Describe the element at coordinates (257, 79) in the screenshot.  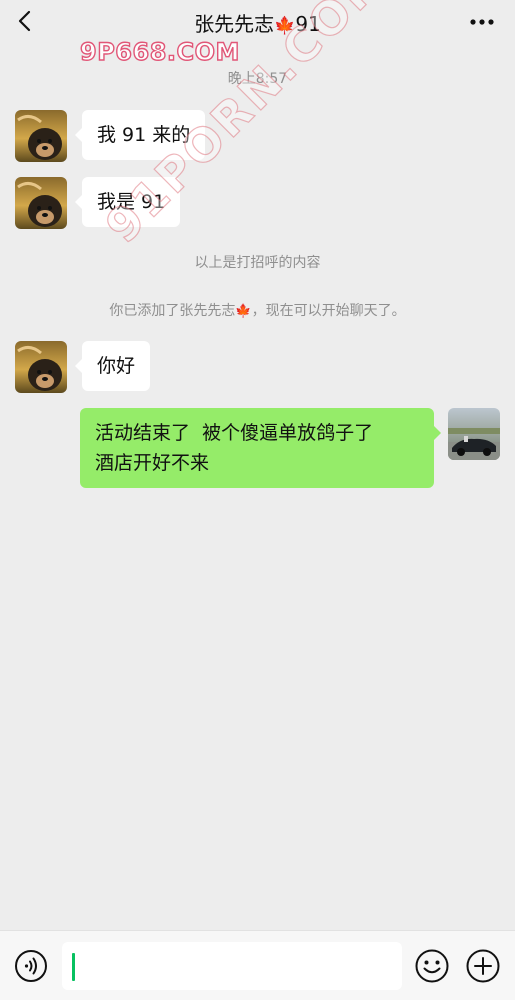
I see `chat-timestamp: 晚上8:57` at that location.